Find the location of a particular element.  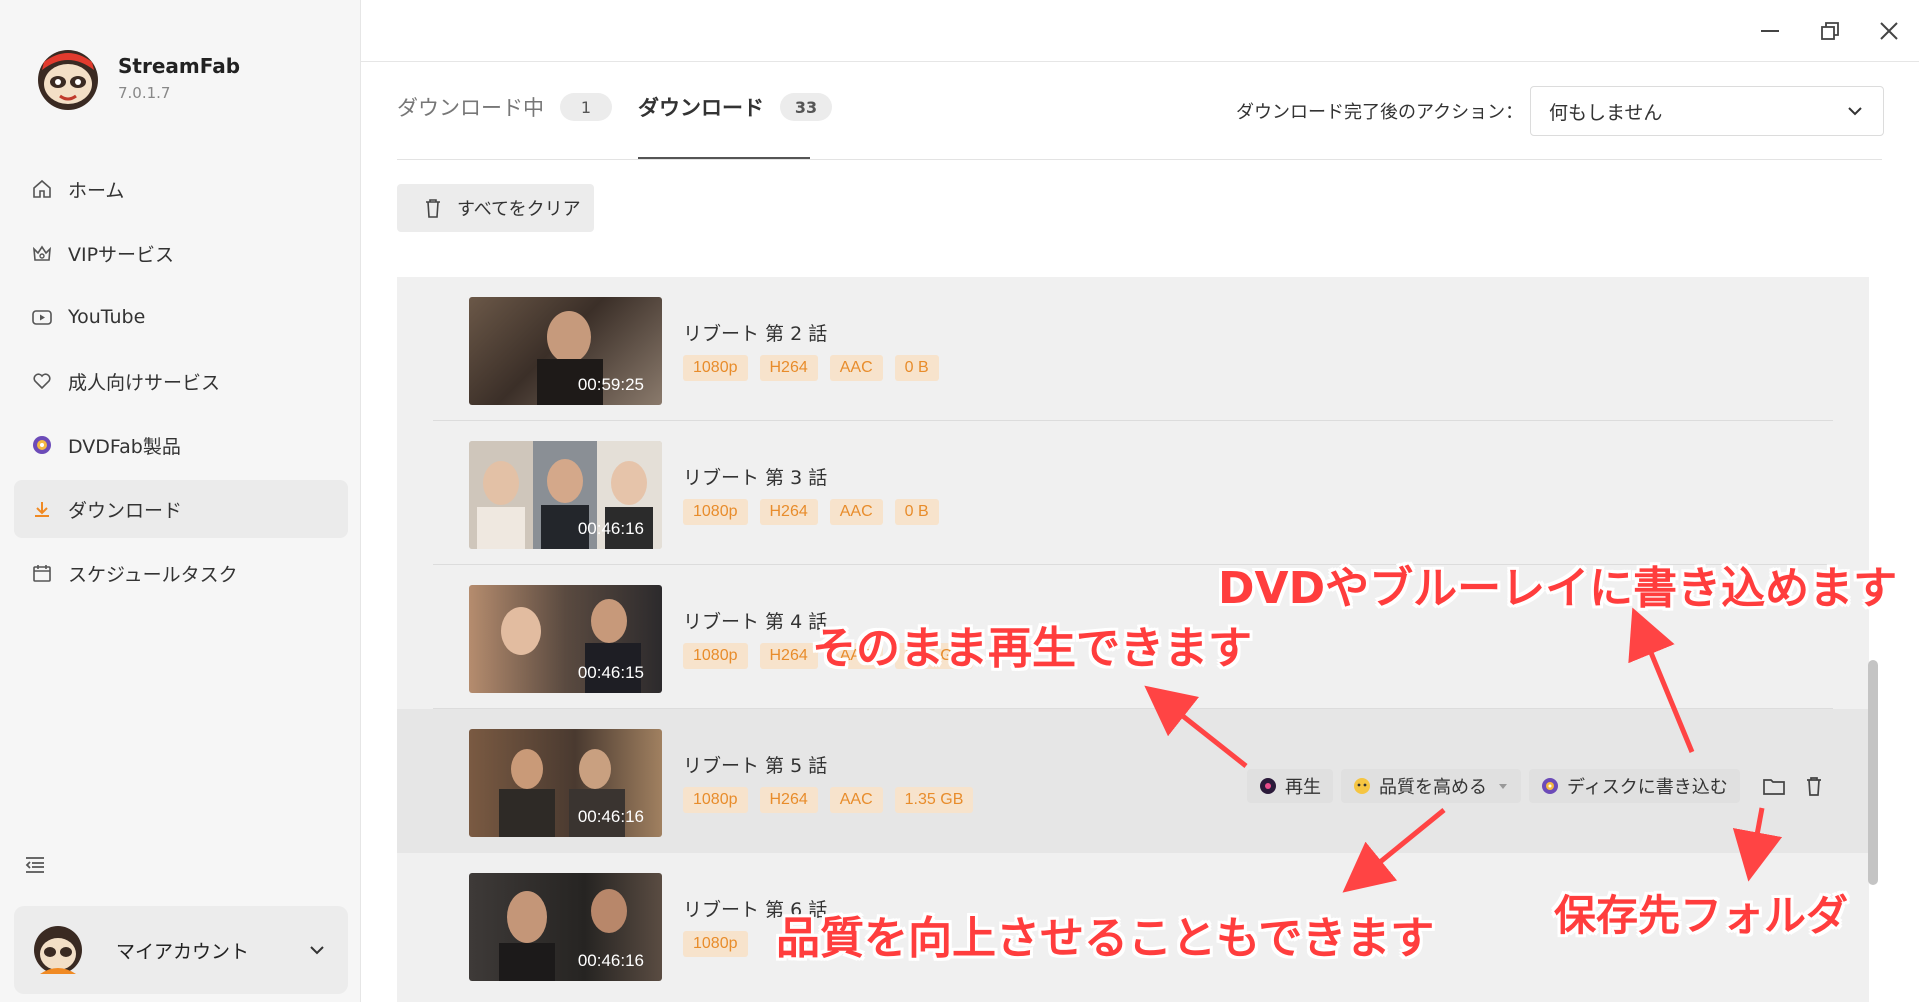

burn-disc-button: ディスクに書き込む is located at coordinates (1634, 786).